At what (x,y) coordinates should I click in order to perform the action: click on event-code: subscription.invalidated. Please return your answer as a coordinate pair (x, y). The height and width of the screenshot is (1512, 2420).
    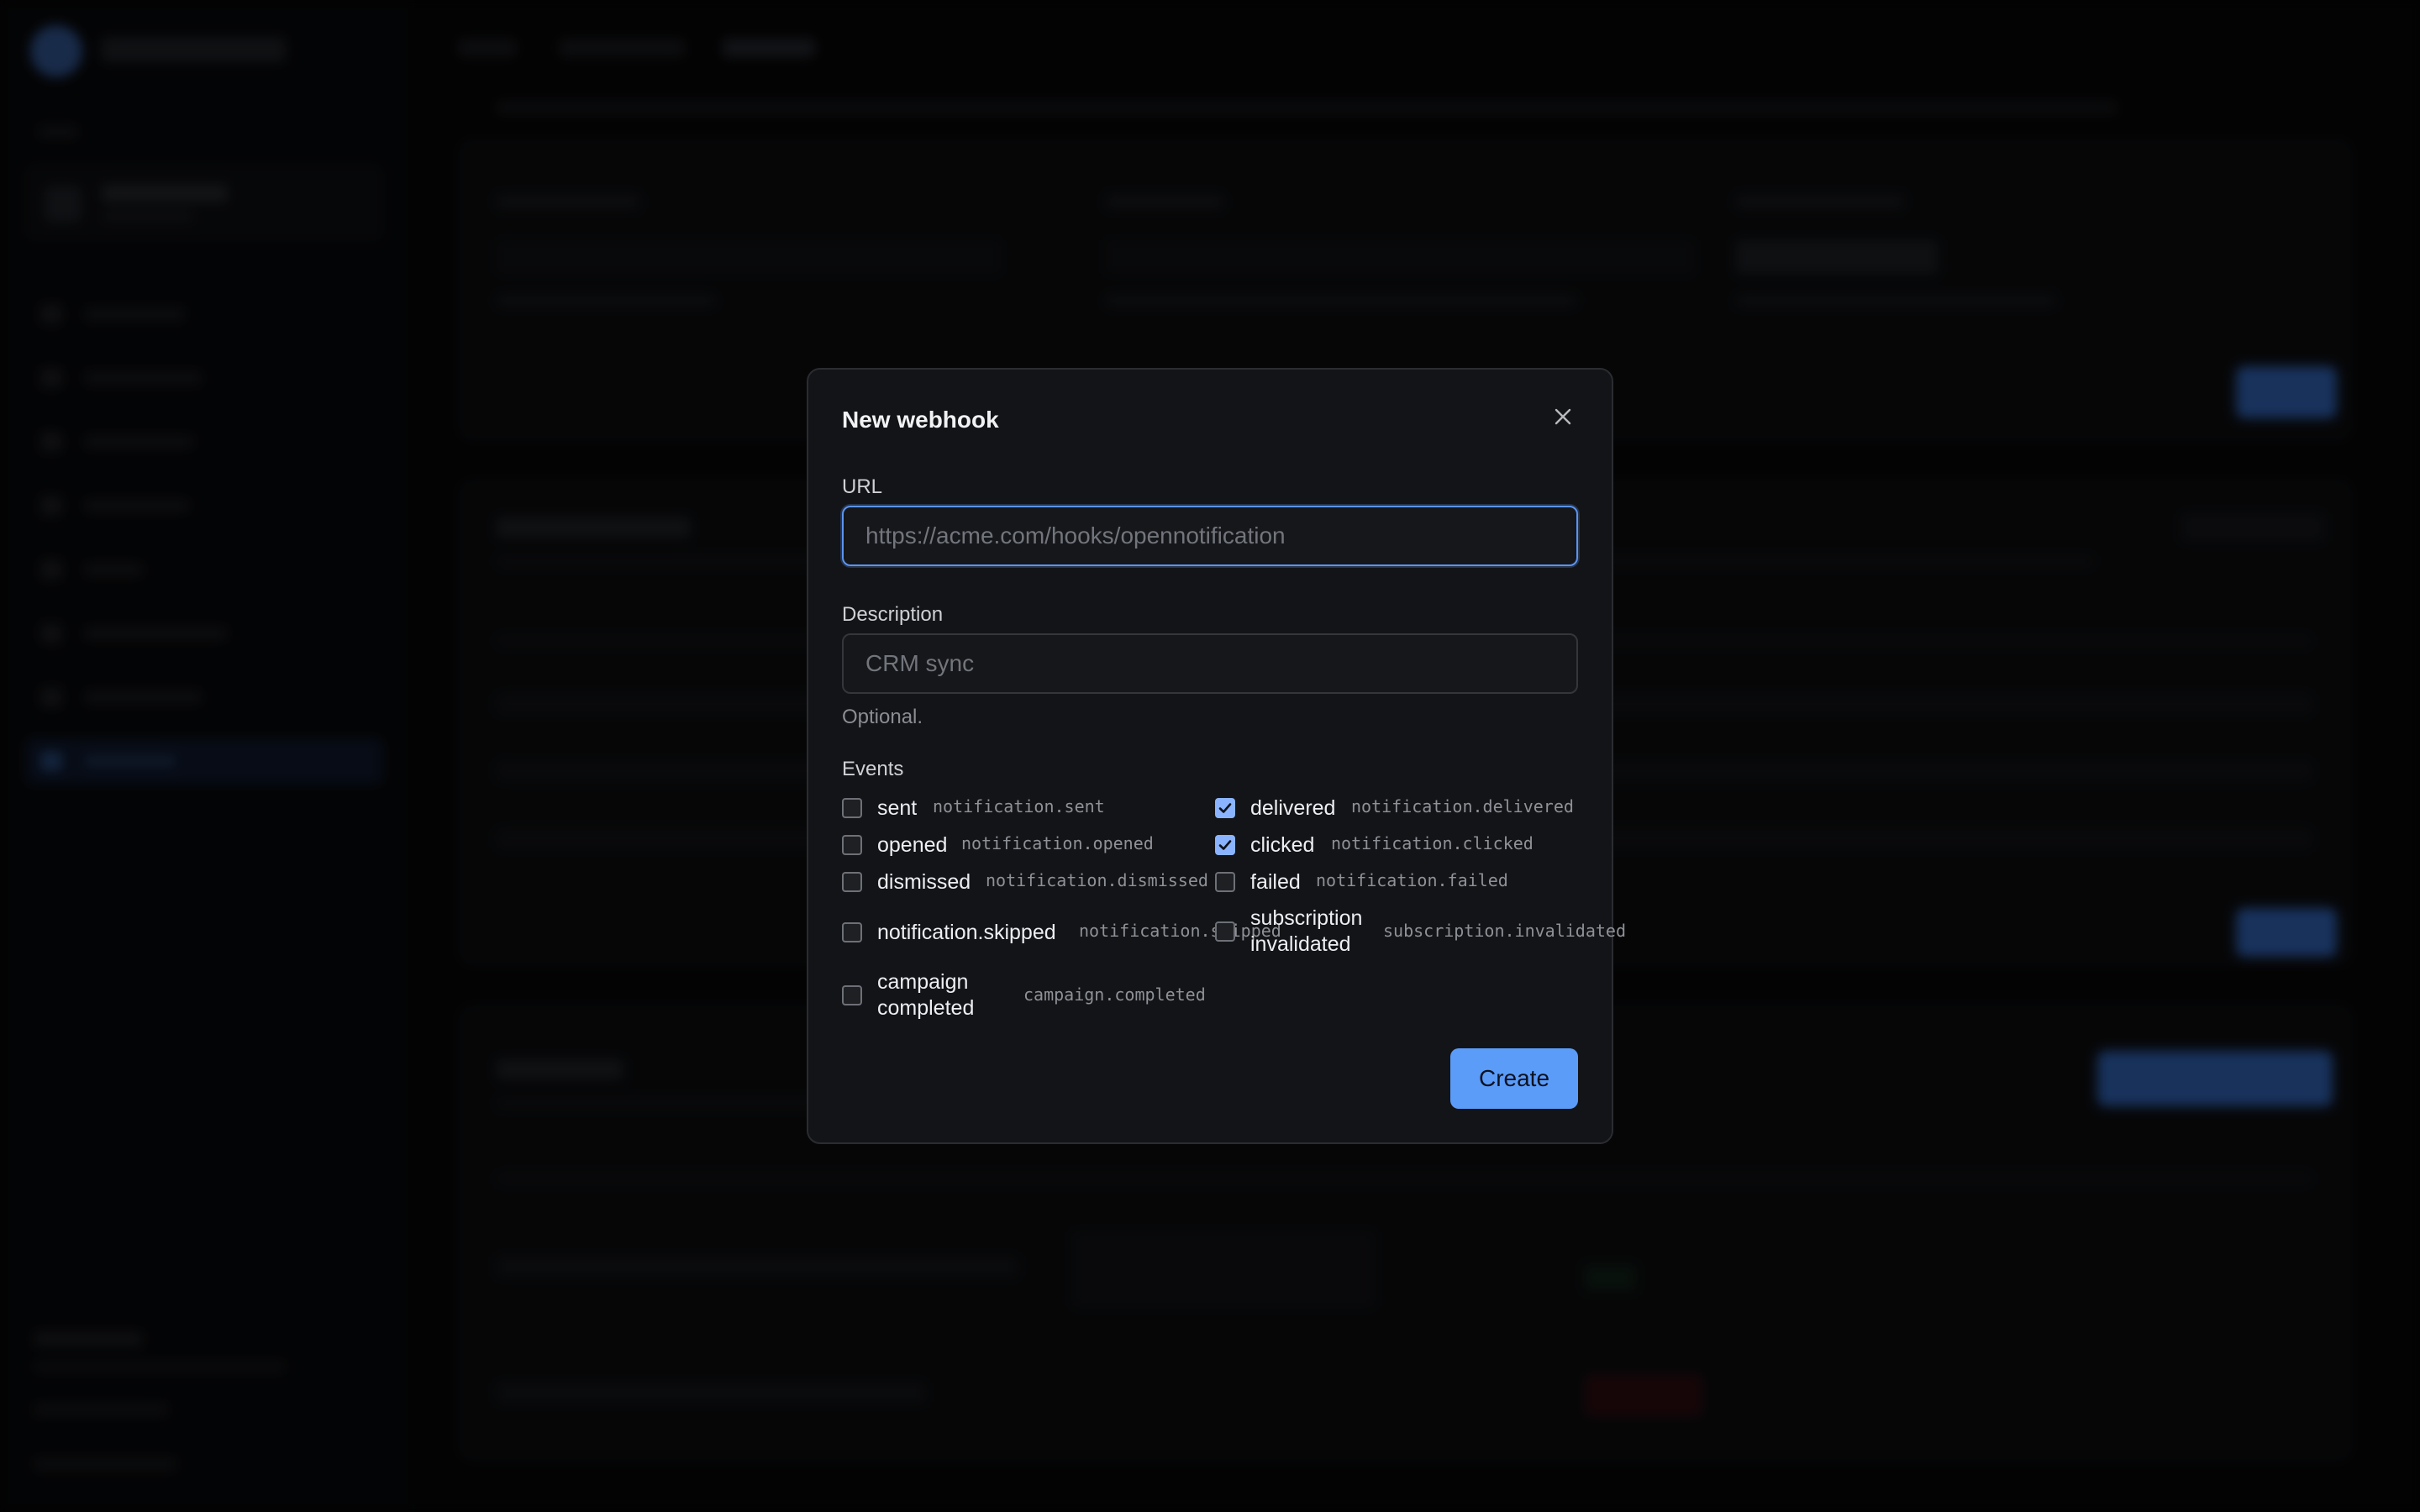
    Looking at the image, I should click on (1504, 931).